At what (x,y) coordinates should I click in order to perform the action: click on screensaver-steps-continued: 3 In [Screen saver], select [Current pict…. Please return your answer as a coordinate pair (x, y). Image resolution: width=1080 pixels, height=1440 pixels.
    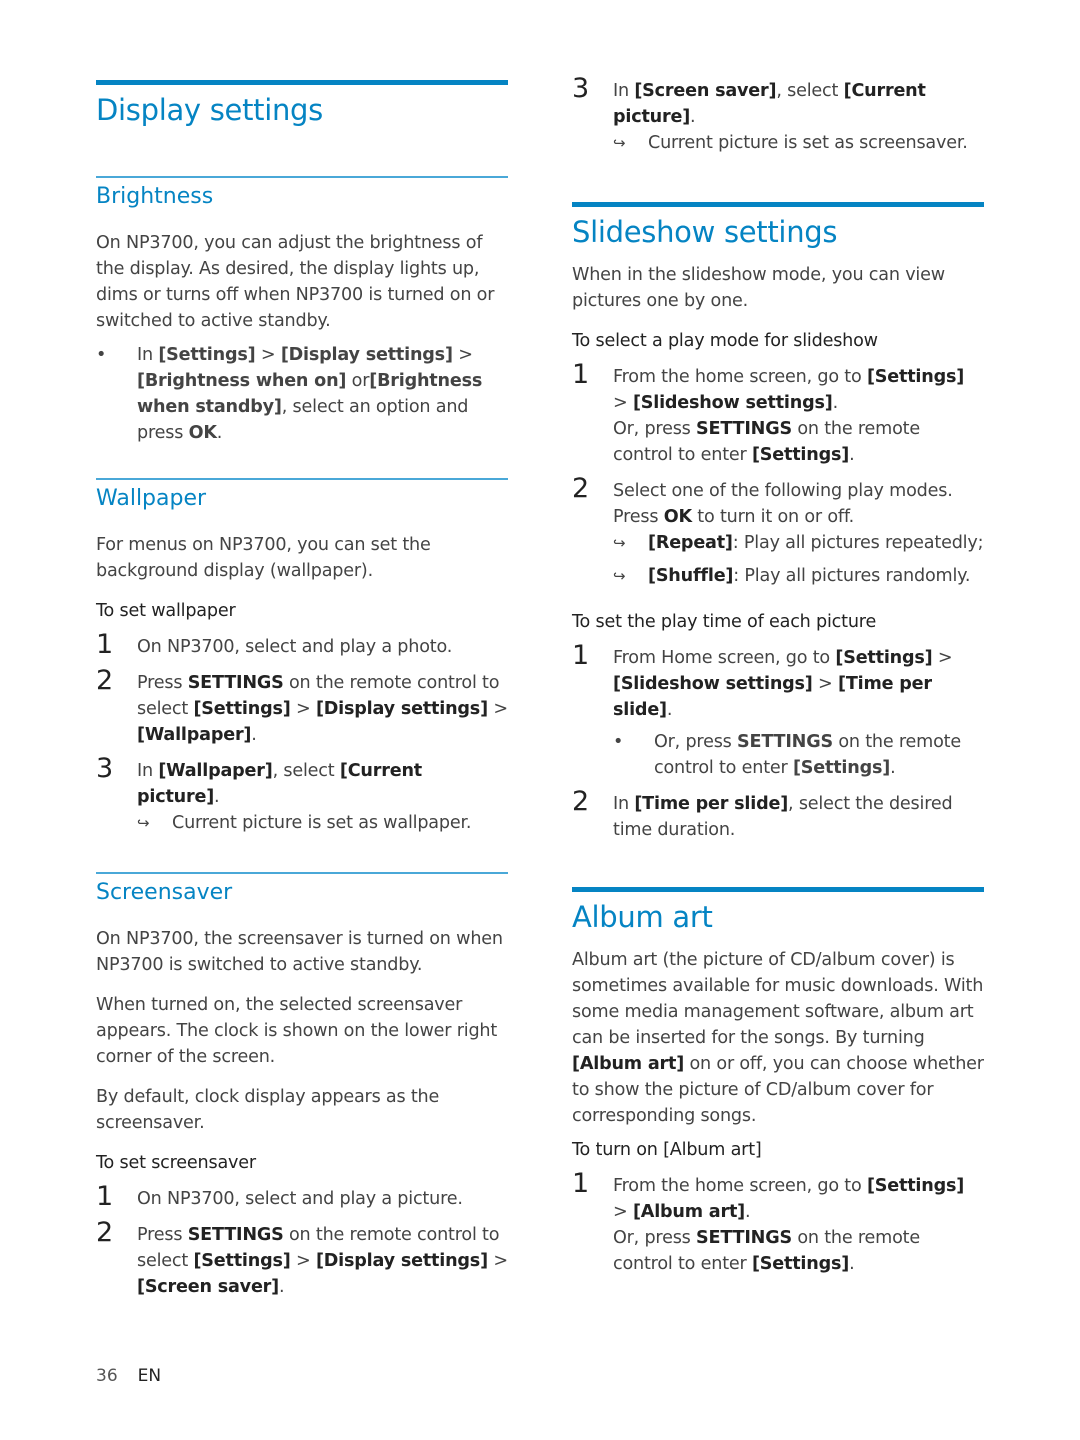
    Looking at the image, I should click on (778, 115).